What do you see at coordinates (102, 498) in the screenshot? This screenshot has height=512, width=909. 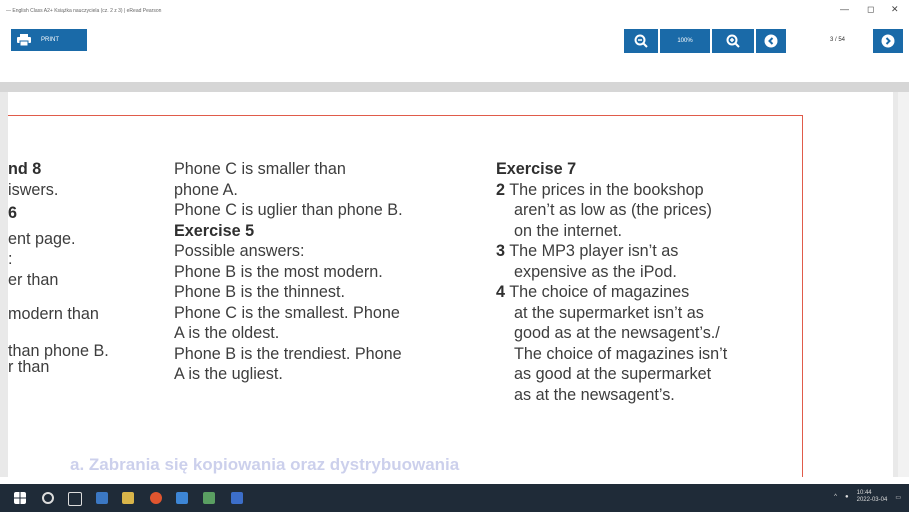 I see `store-icon` at bounding box center [102, 498].